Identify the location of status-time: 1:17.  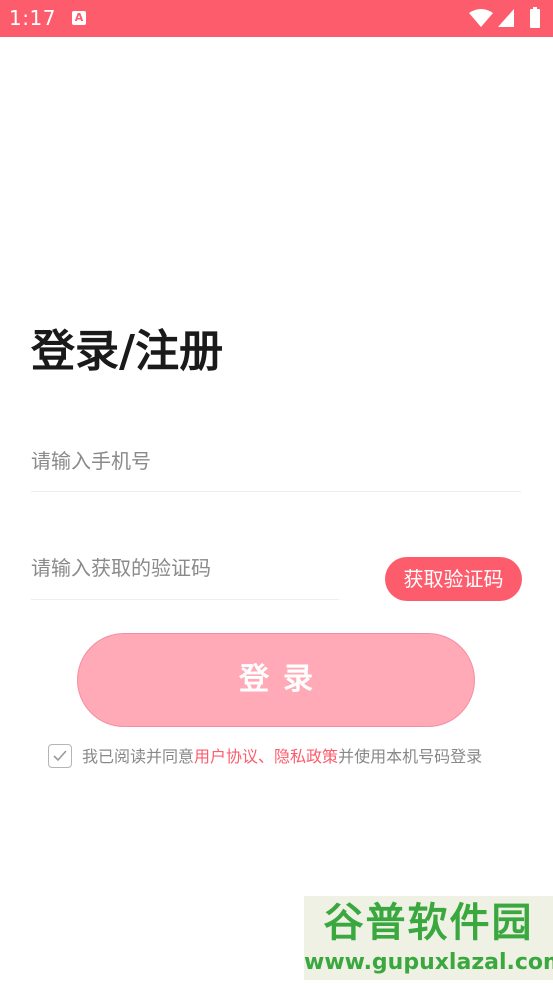
(32, 18).